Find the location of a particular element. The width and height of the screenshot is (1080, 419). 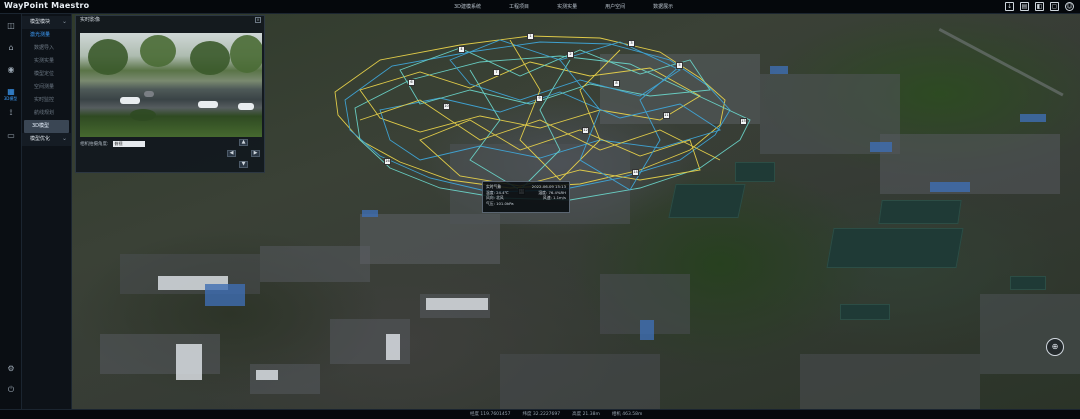

menu-group-model: 模型模块 is located at coordinates (46, 22).